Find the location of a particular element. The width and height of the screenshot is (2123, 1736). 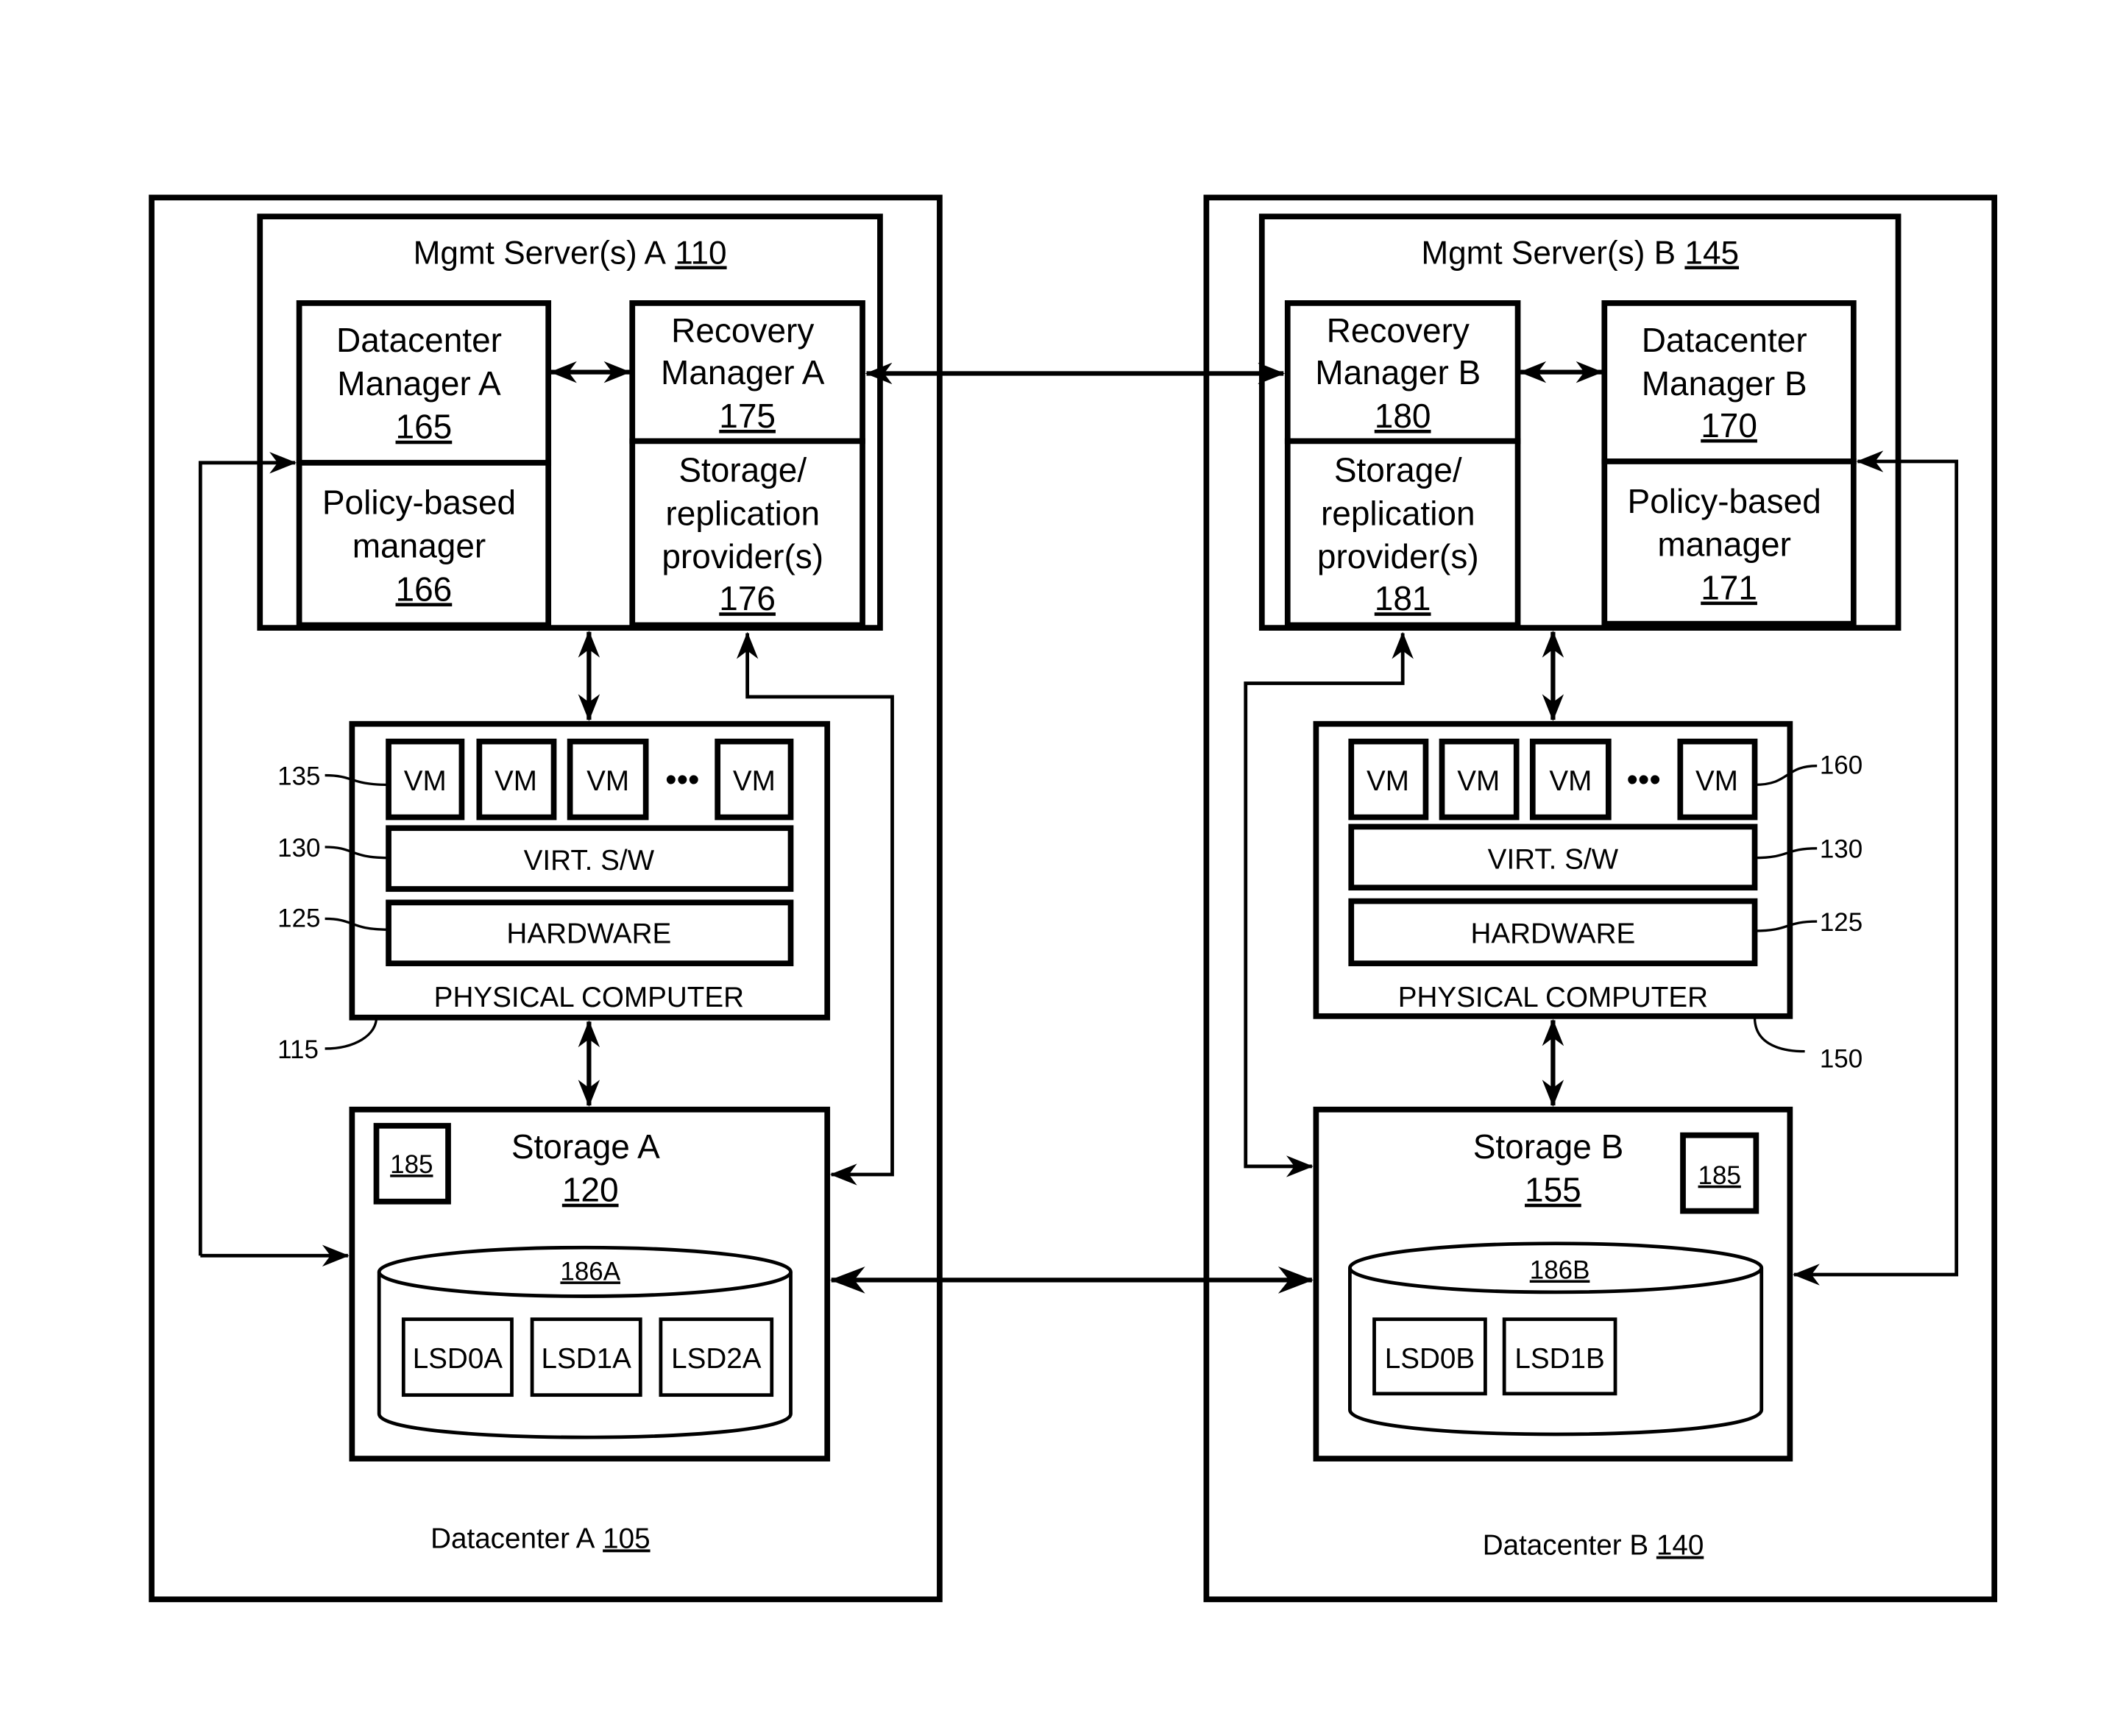

ref-160: 160 is located at coordinates (1842, 765).